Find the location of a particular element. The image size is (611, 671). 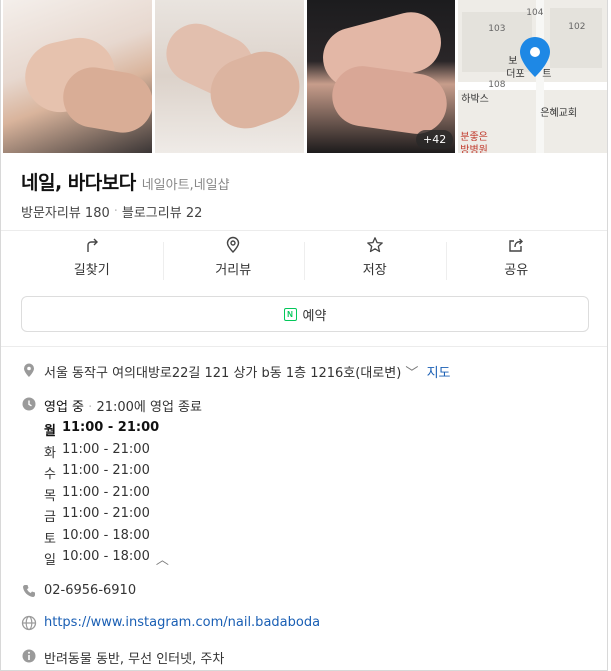

directions-icon is located at coordinates (92, 245).